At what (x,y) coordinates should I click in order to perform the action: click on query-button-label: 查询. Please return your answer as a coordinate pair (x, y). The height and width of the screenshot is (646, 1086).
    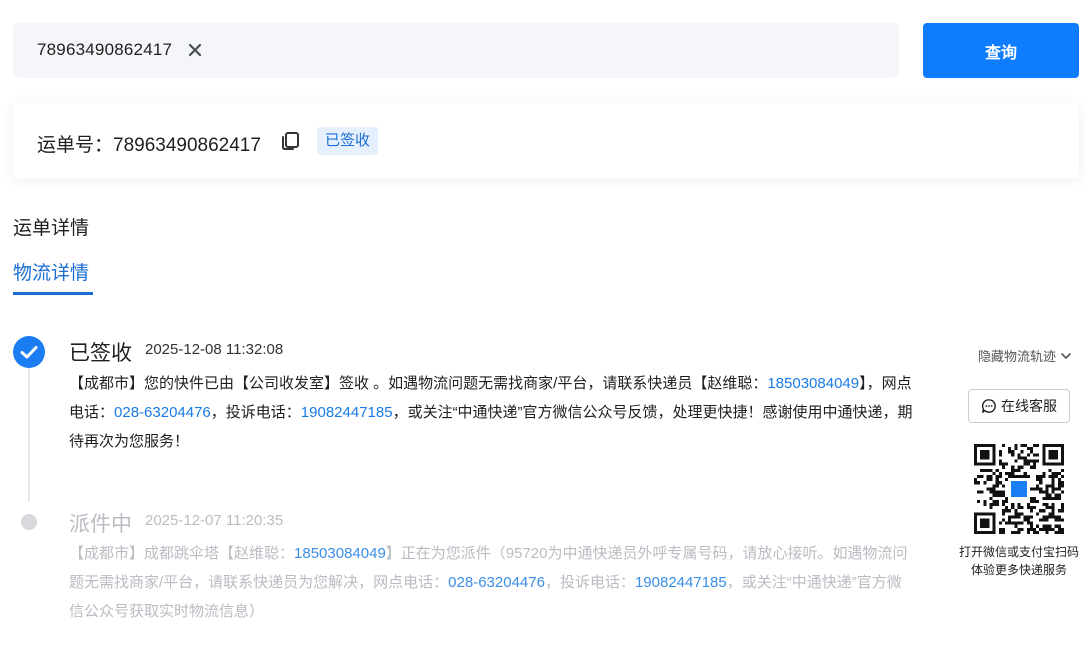
    Looking at the image, I should click on (1000, 53).